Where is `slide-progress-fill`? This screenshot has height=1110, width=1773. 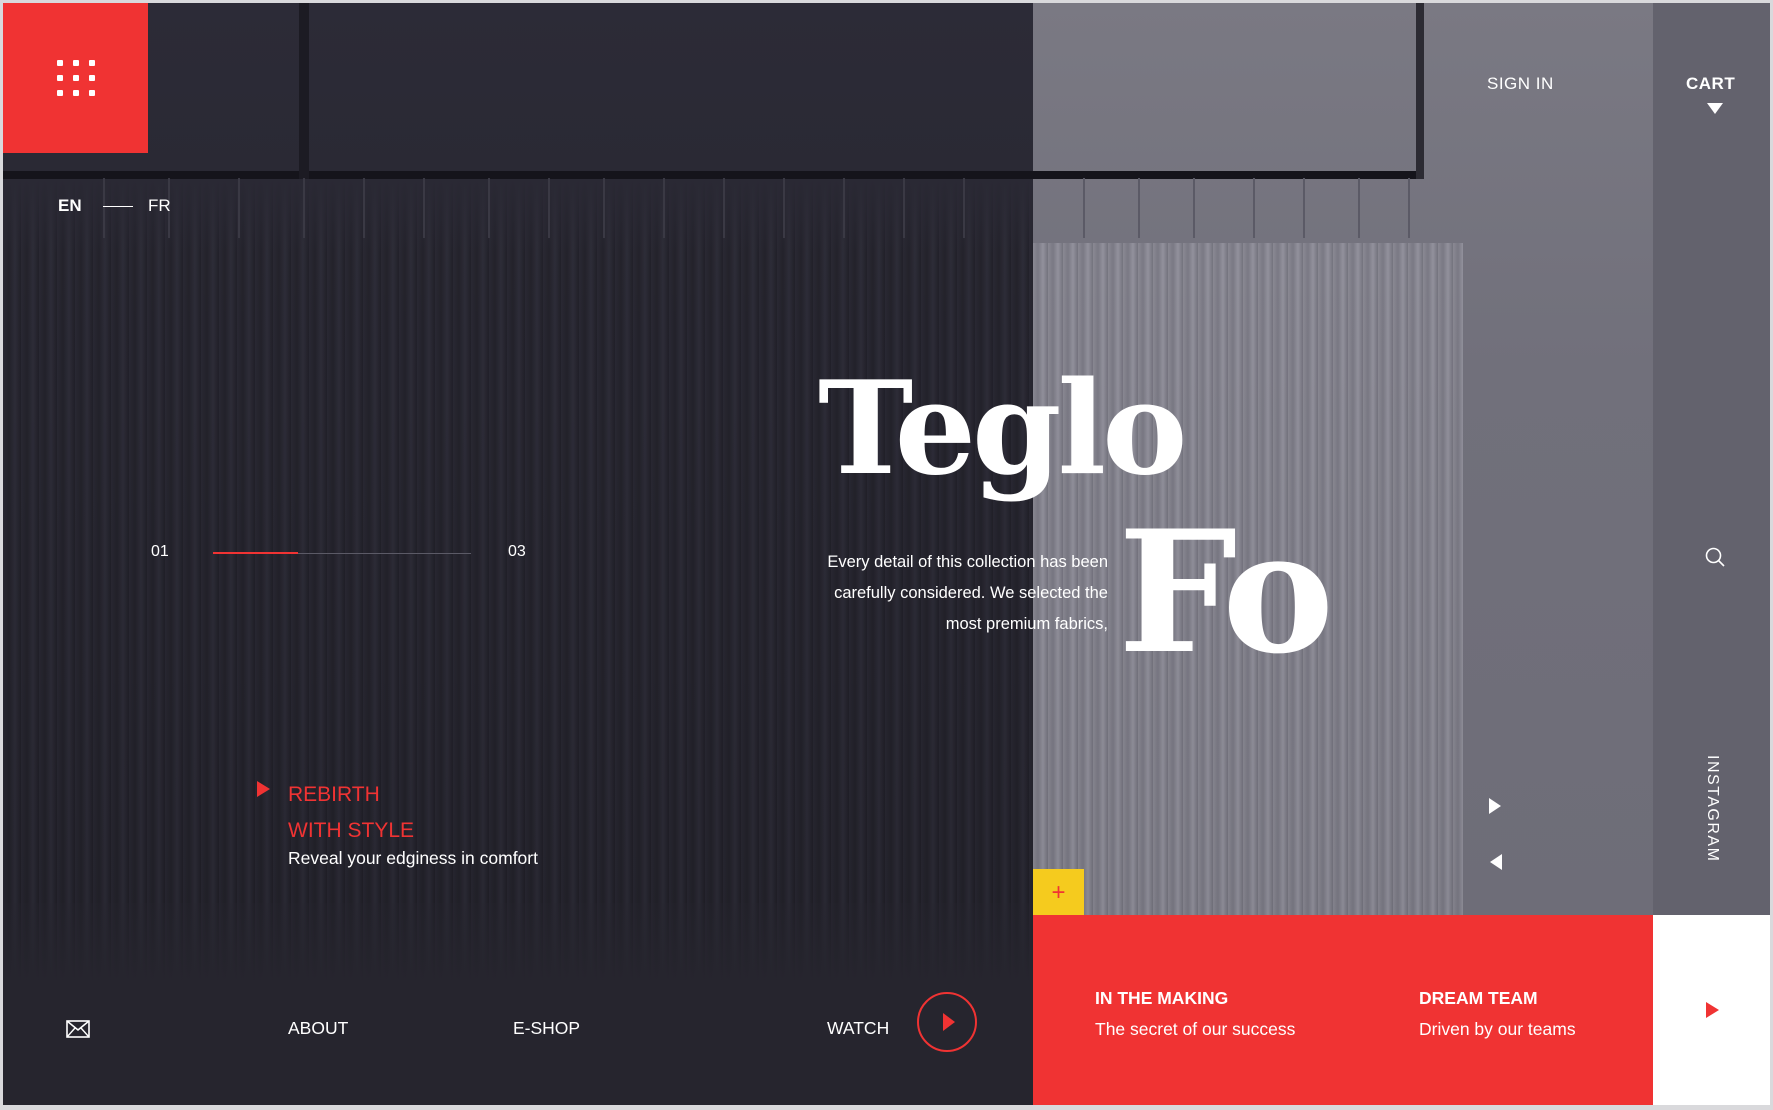 slide-progress-fill is located at coordinates (255, 553).